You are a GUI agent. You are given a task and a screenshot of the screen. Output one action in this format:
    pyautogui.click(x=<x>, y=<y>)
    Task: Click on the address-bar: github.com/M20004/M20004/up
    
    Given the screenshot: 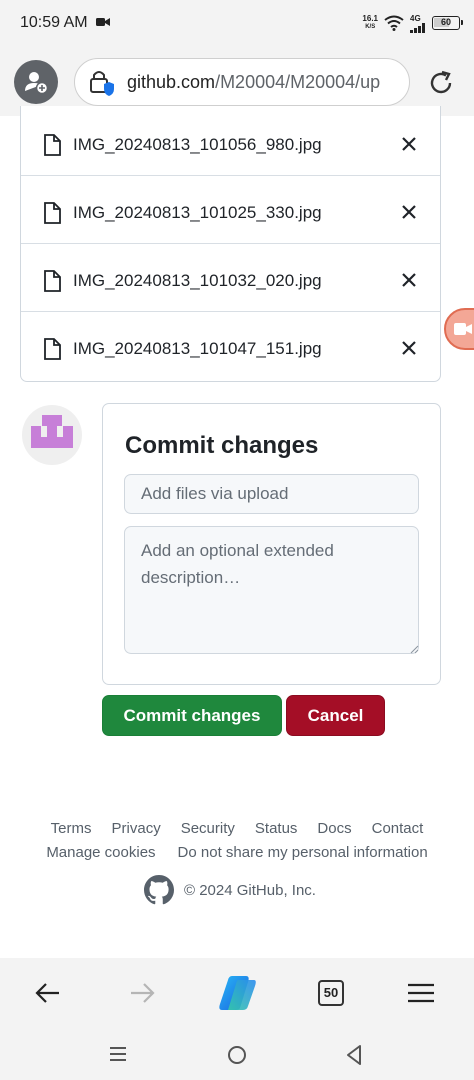 What is the action you would take?
    pyautogui.click(x=242, y=82)
    